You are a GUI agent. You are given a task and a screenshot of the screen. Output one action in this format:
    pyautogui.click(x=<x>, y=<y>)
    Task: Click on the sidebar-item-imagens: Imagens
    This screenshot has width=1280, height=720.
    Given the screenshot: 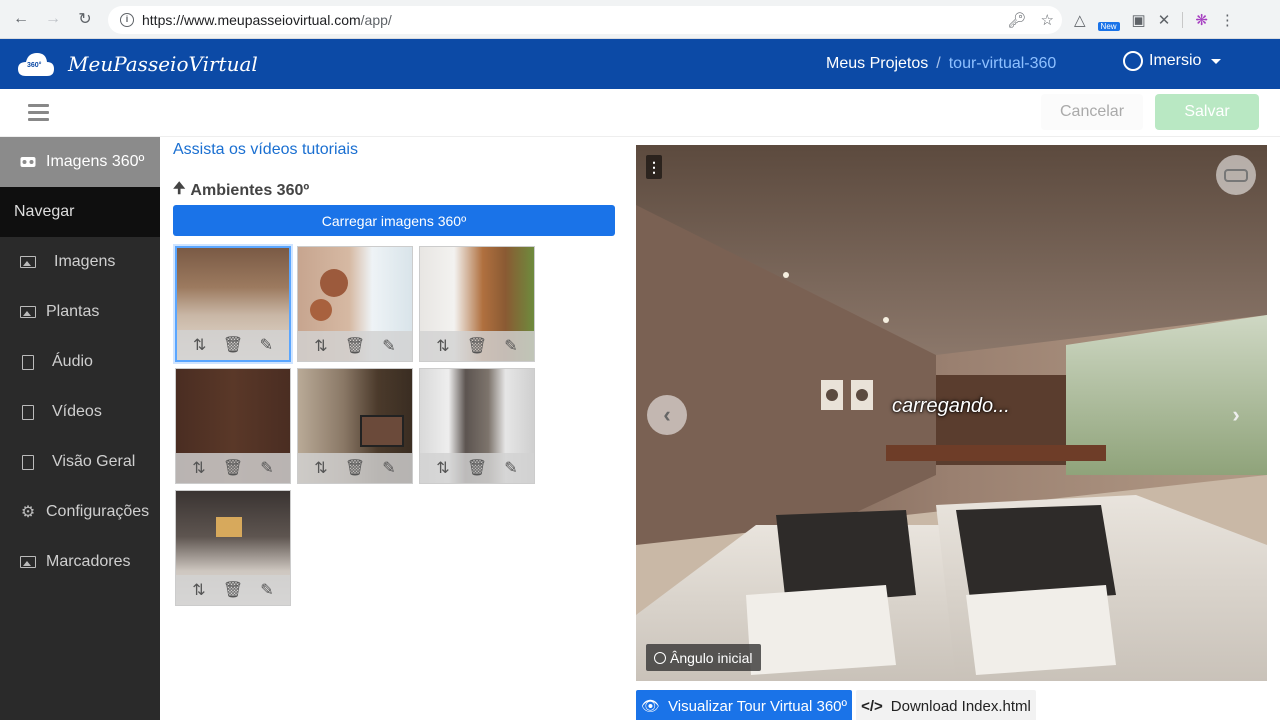 What is the action you would take?
    pyautogui.click(x=80, y=262)
    